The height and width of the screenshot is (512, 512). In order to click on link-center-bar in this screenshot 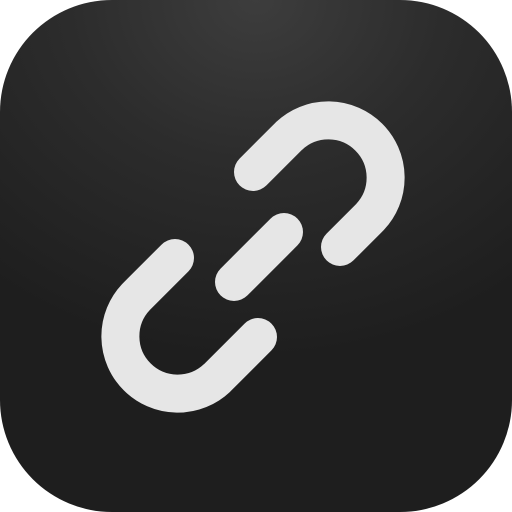, I will do `click(259, 257)`.